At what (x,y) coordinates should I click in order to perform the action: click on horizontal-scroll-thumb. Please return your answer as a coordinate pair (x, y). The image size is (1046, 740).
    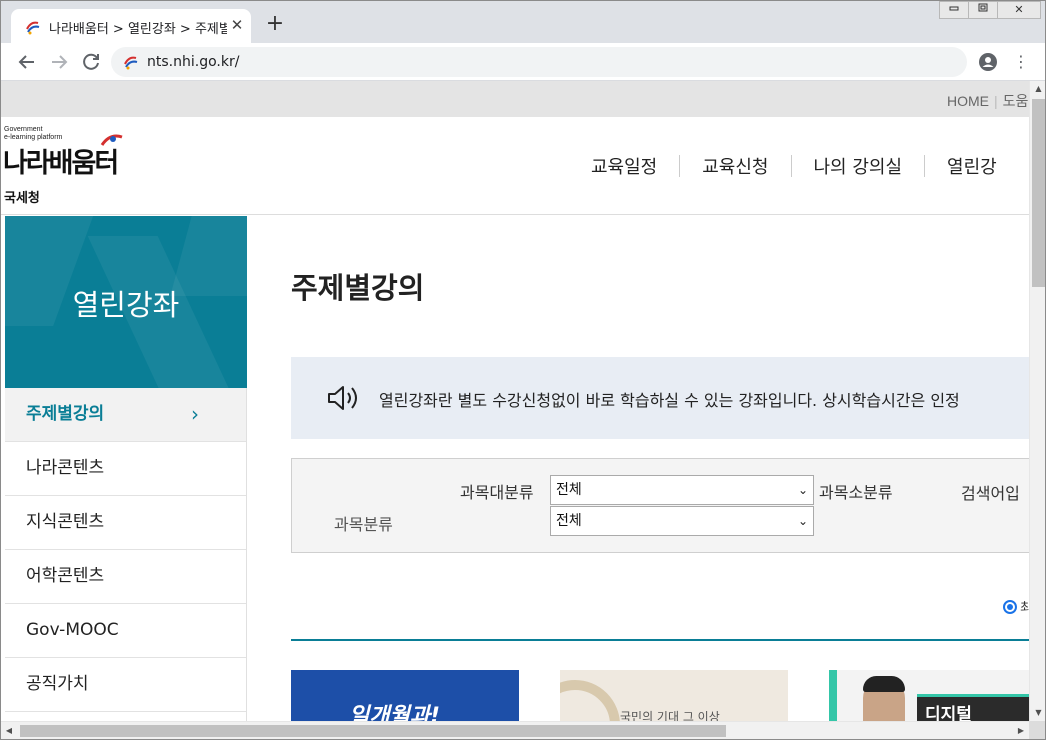
    Looking at the image, I should click on (373, 731).